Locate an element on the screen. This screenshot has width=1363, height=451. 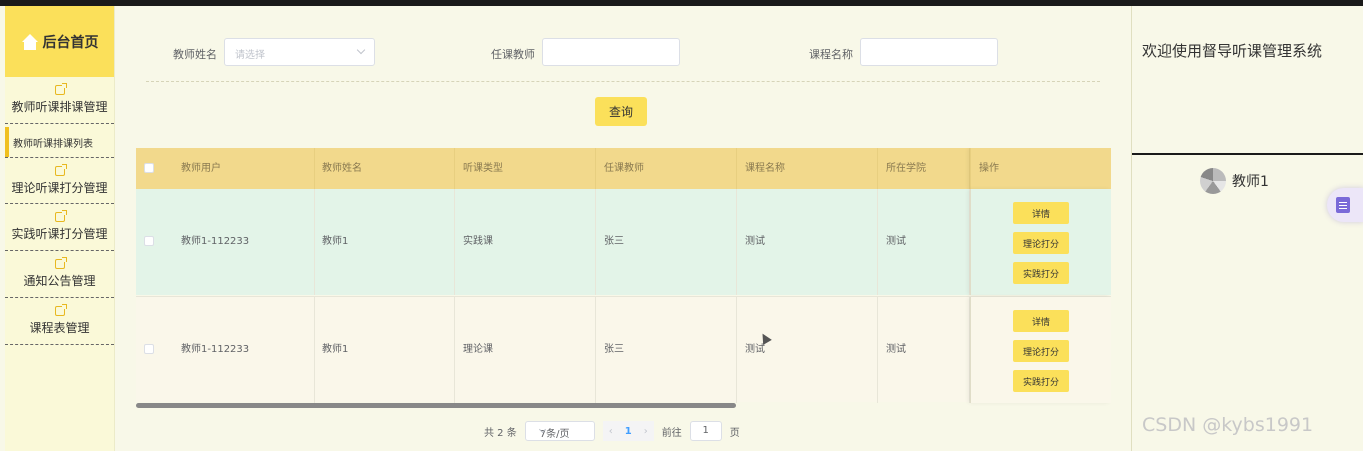
chevron-down-icon is located at coordinates (361, 50).